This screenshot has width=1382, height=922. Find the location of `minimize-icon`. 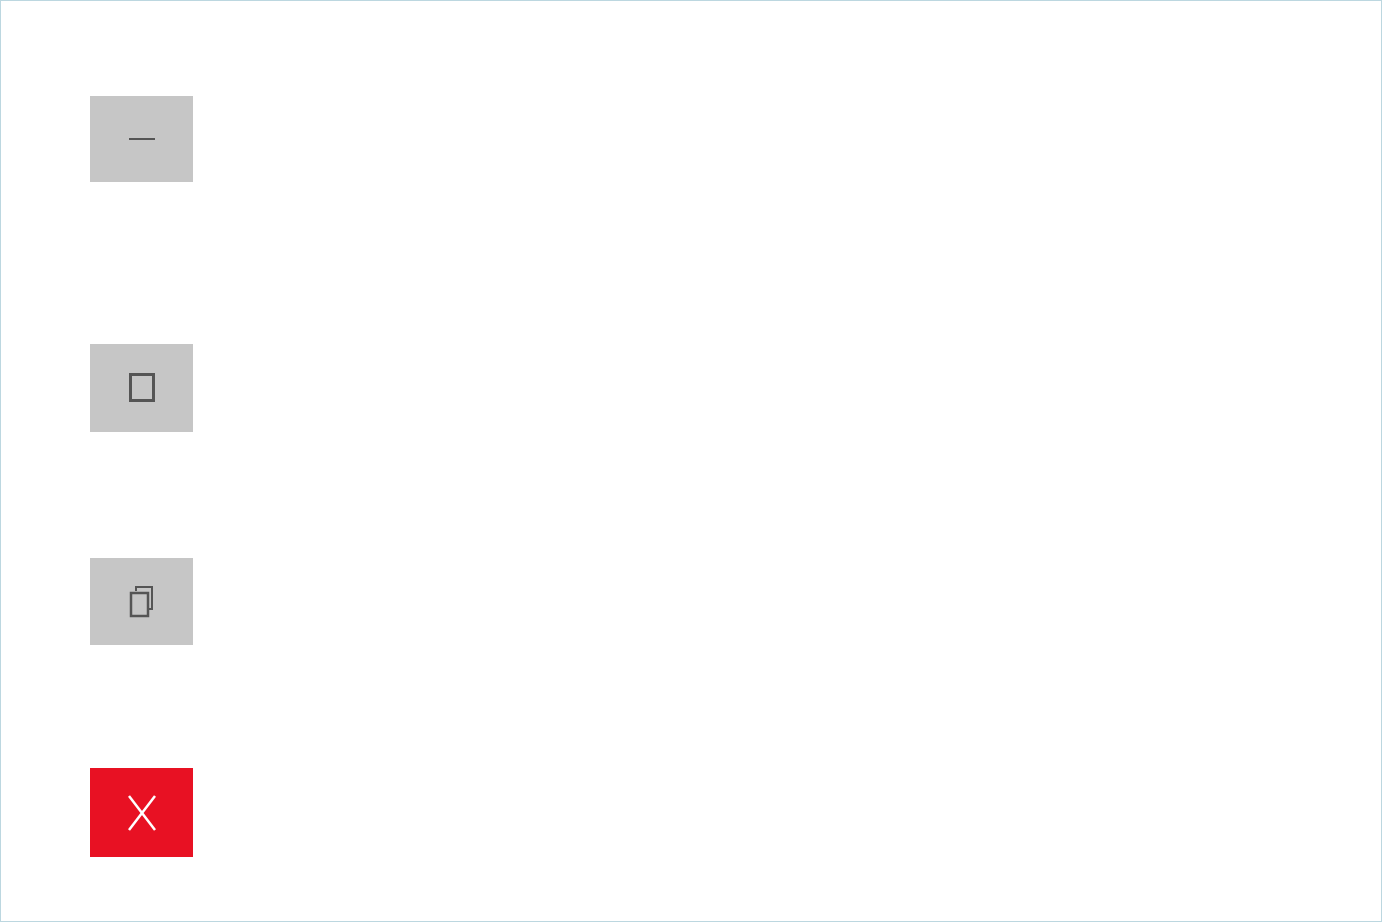

minimize-icon is located at coordinates (142, 139).